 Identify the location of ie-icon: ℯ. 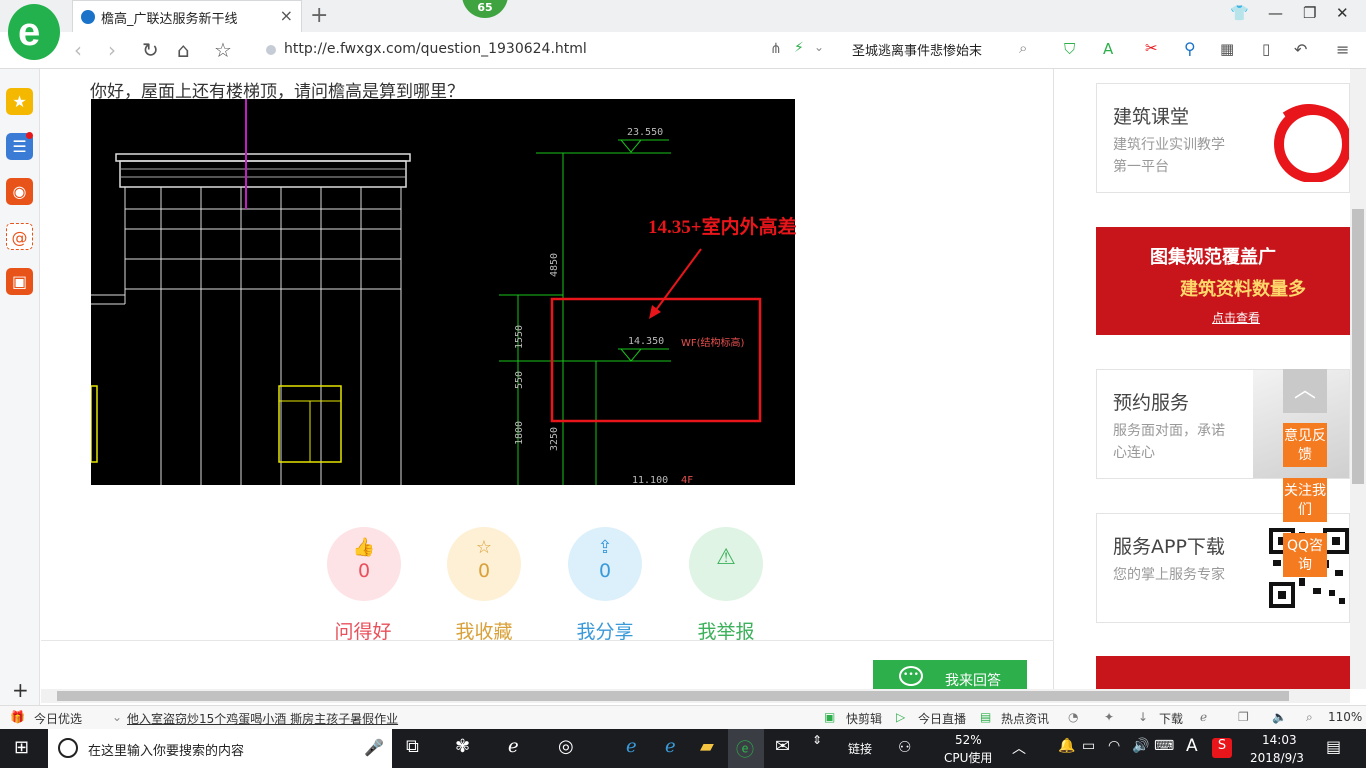
(1203, 717).